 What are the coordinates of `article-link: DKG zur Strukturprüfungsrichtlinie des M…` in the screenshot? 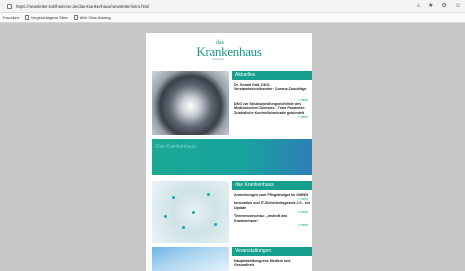 It's located at (272, 108).